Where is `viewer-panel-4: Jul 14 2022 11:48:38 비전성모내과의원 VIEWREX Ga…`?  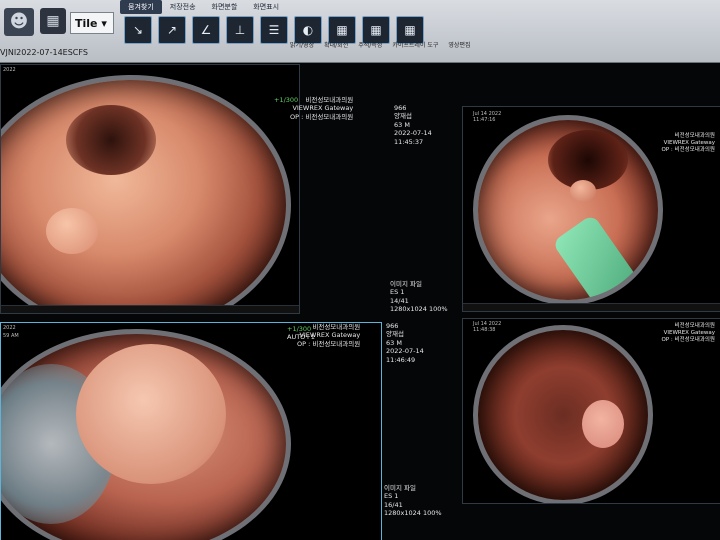
viewer-panel-4: Jul 14 2022 11:48:38 비전성모내과의원 VIEWREX Ga… is located at coordinates (591, 411).